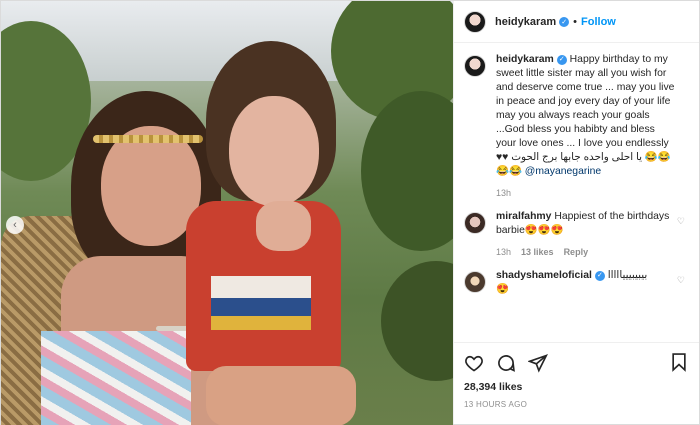 The height and width of the screenshot is (425, 700). What do you see at coordinates (474, 363) in the screenshot?
I see `heart-icon` at bounding box center [474, 363].